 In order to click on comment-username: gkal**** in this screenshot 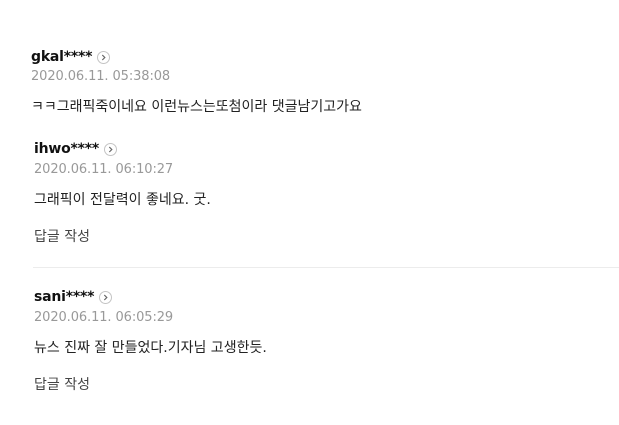, I will do `click(61, 57)`.